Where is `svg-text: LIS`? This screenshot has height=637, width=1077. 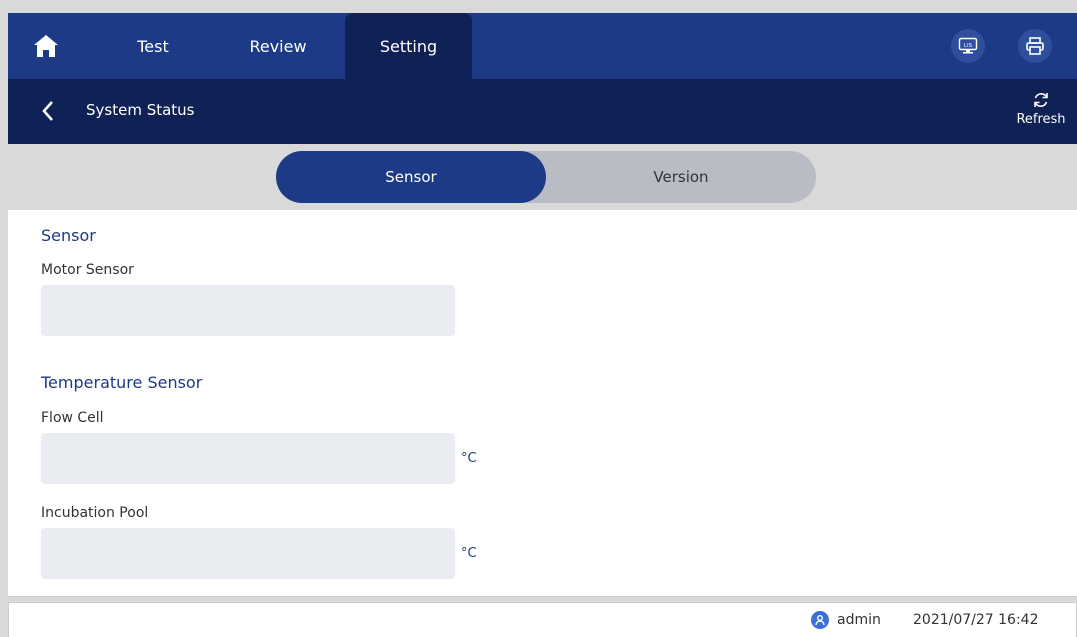
svg-text: LIS is located at coordinates (968, 46).